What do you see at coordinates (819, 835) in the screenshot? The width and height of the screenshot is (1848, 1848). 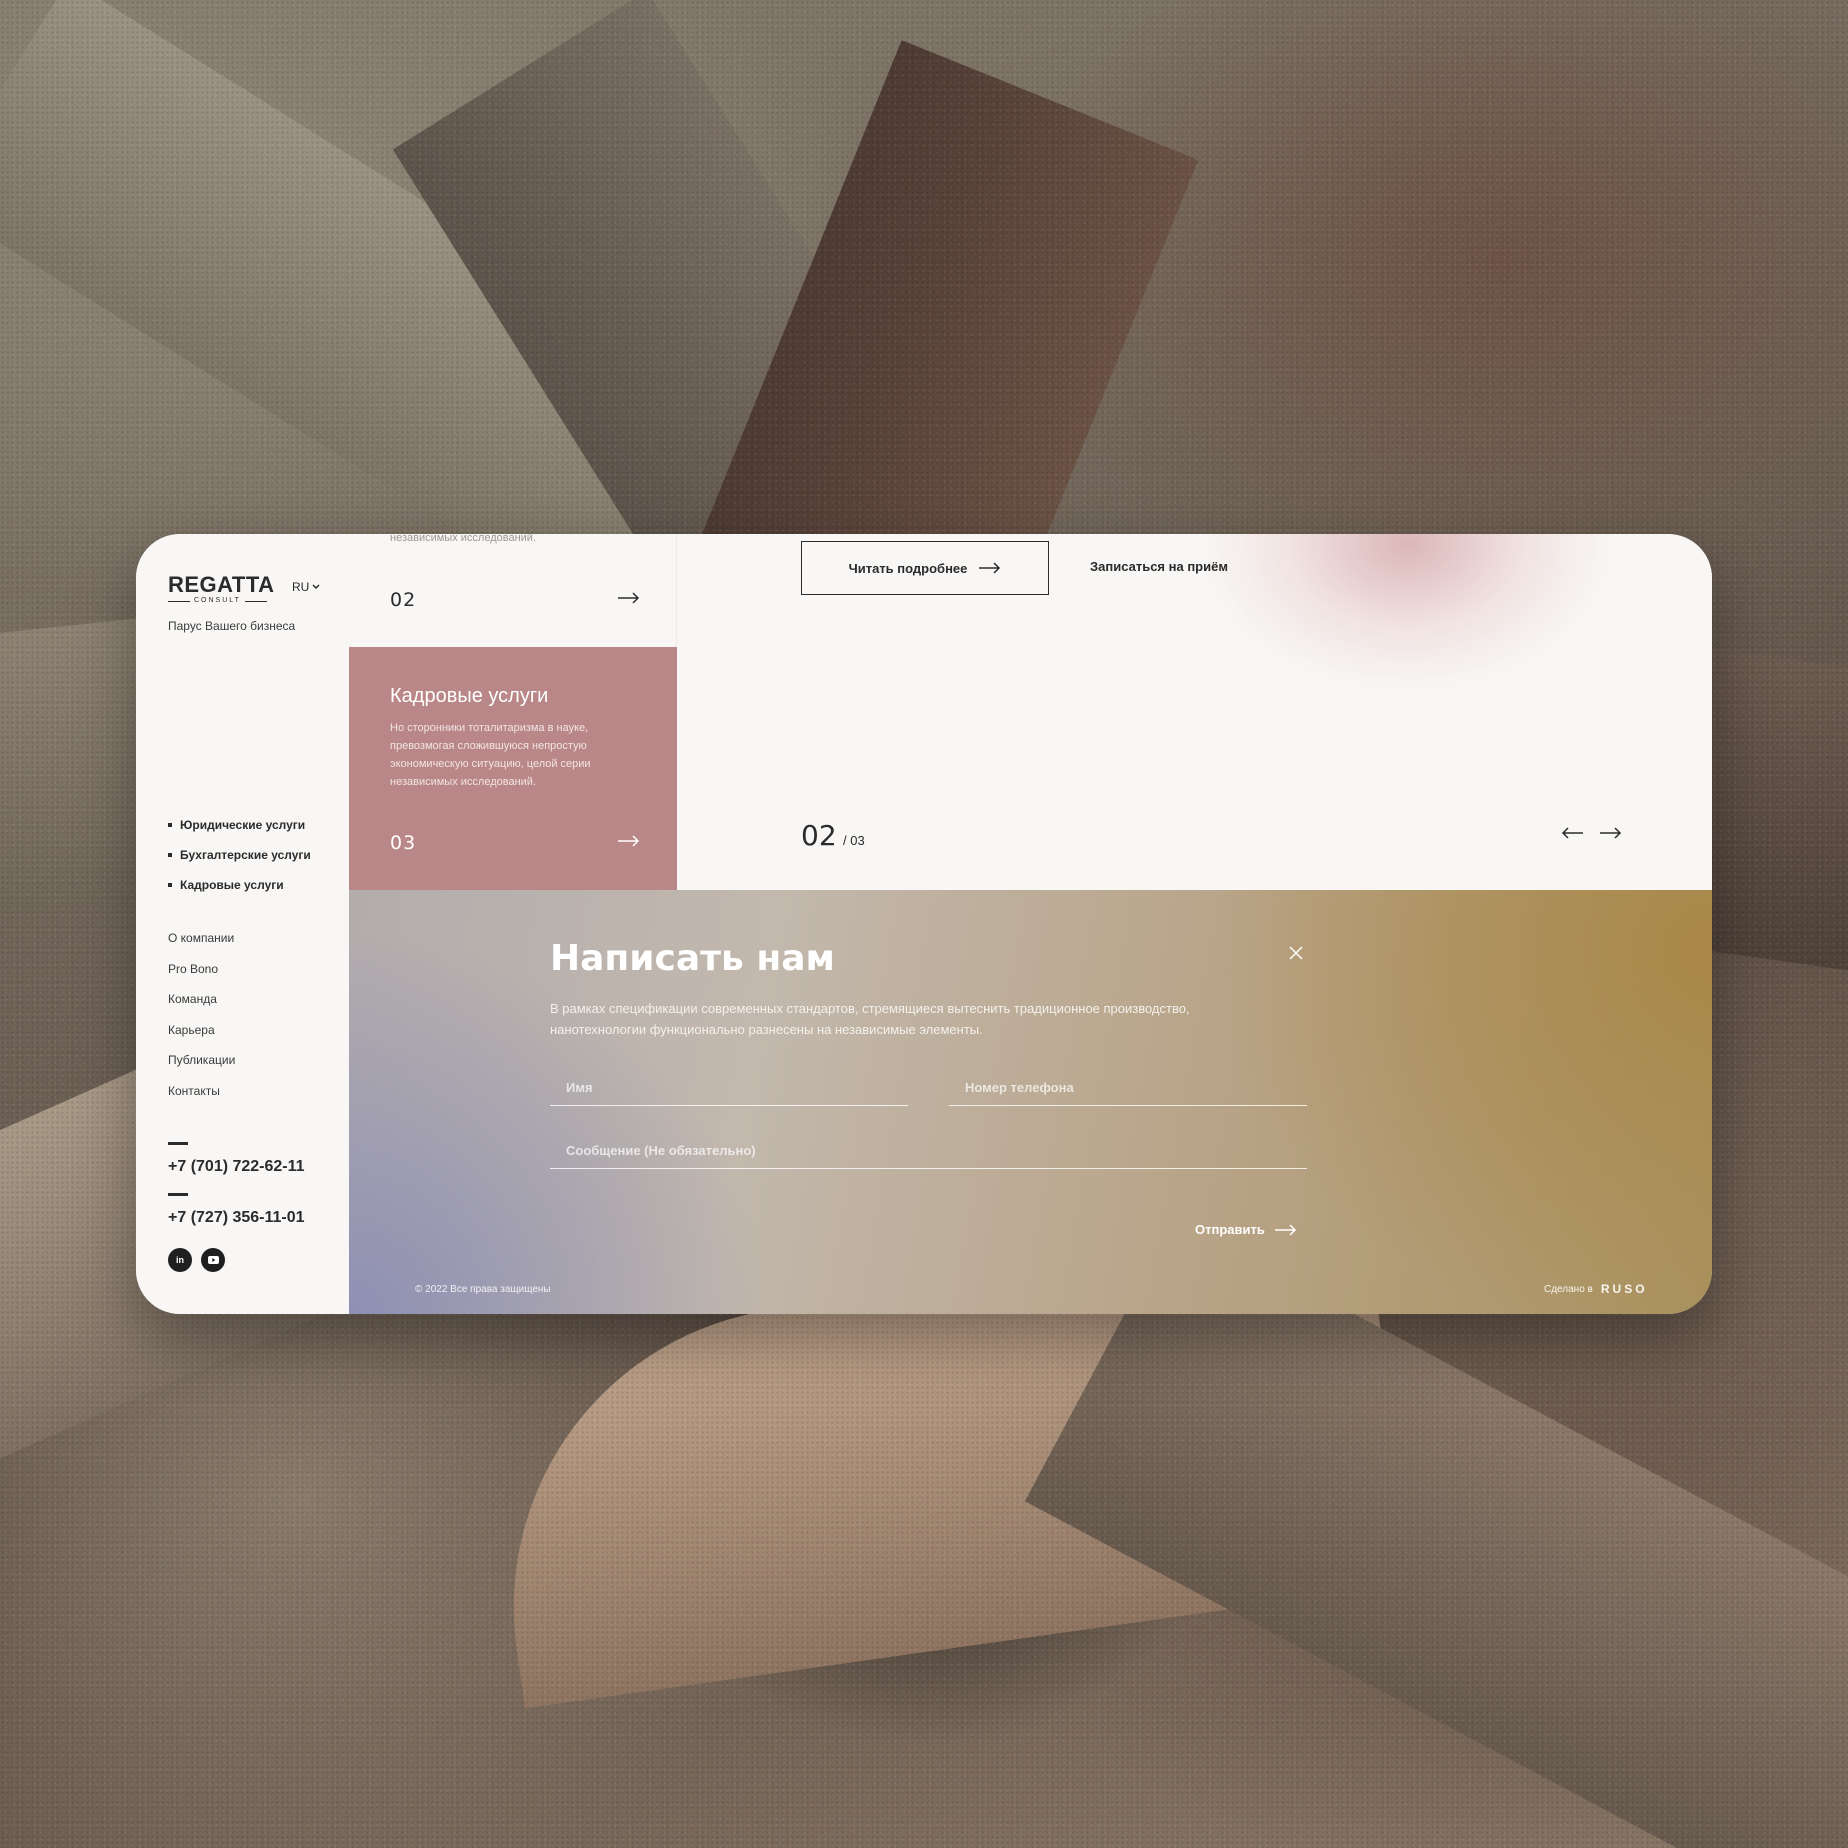 I see `slide-current: 02` at bounding box center [819, 835].